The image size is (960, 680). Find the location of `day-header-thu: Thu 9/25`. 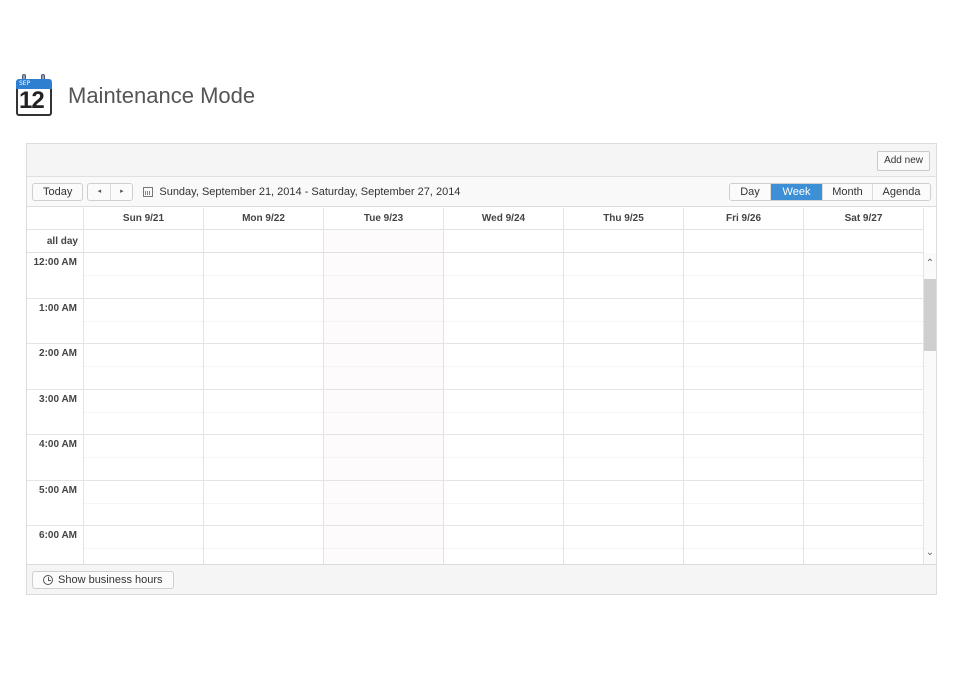

day-header-thu: Thu 9/25 is located at coordinates (624, 218).